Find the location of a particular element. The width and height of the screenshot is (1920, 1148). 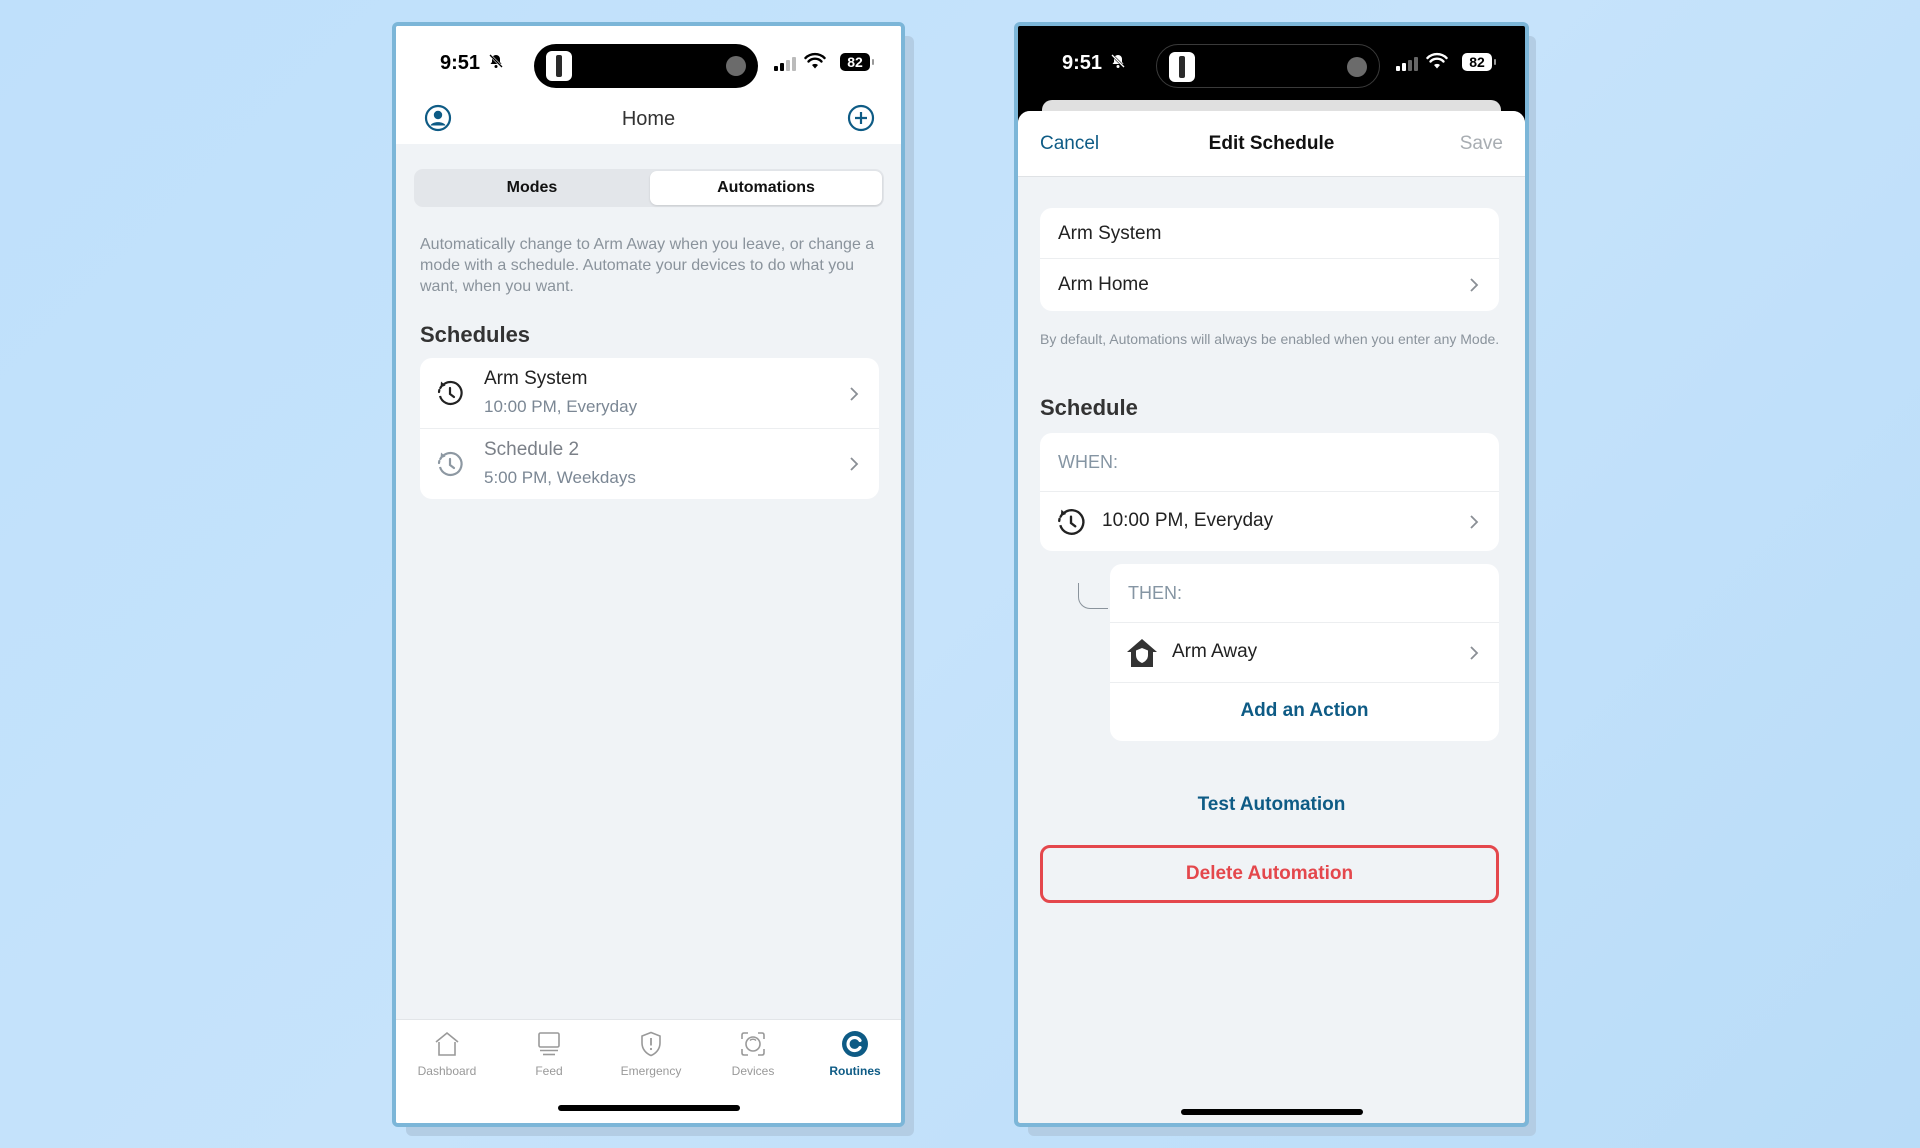

add-circle-icon is located at coordinates (861, 118).